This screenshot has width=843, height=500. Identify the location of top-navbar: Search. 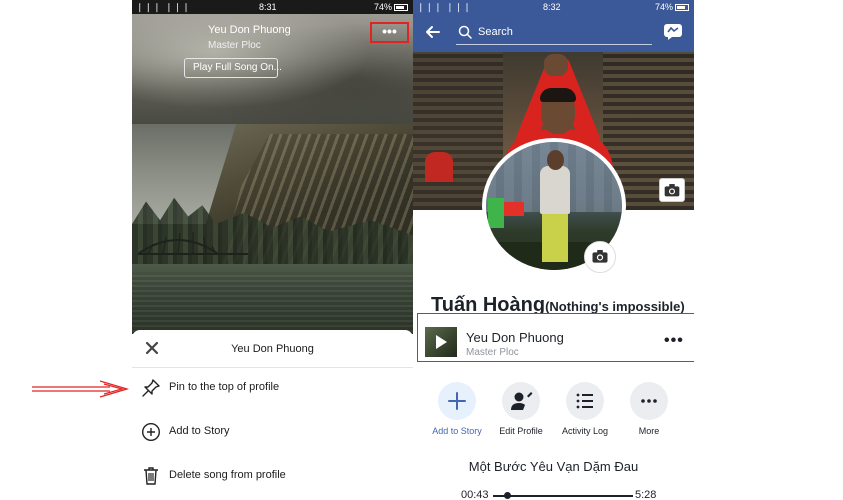
(553, 33).